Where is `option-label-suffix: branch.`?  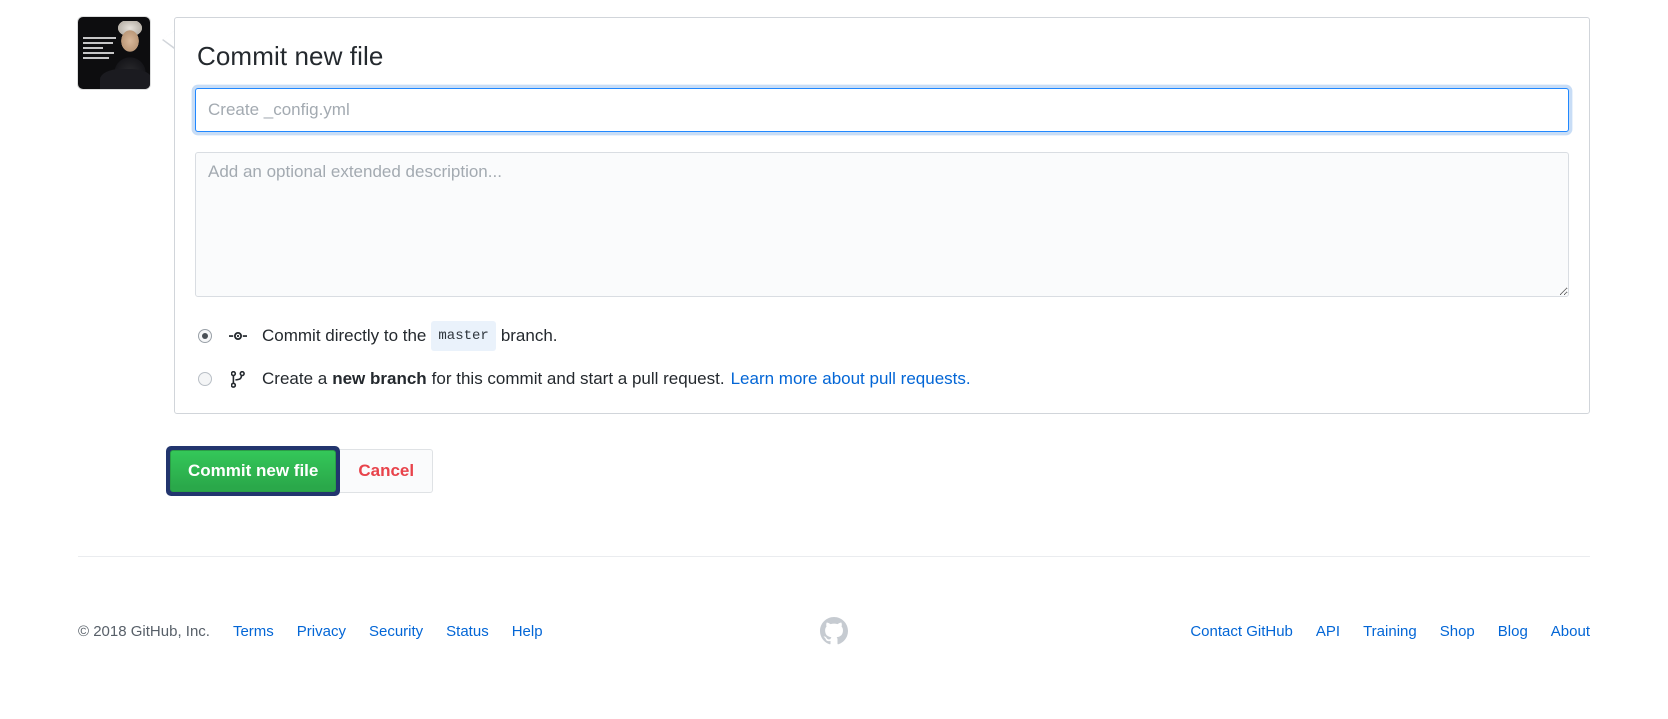
option-label-suffix: branch. is located at coordinates (529, 335).